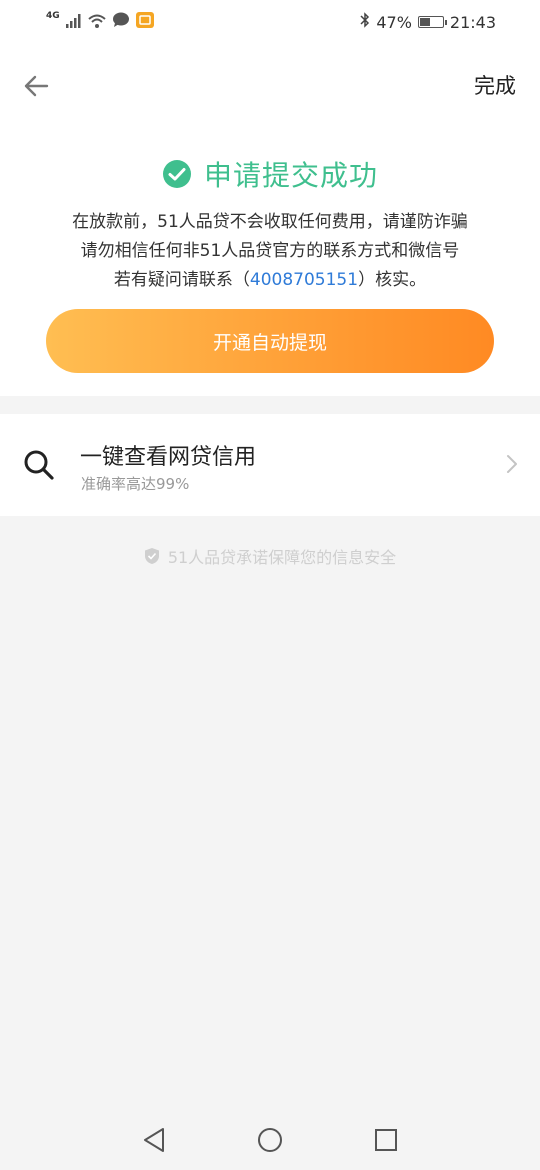 The width and height of the screenshot is (540, 1170). Describe the element at coordinates (96, 22) in the screenshot. I see `wifi-icon` at that location.